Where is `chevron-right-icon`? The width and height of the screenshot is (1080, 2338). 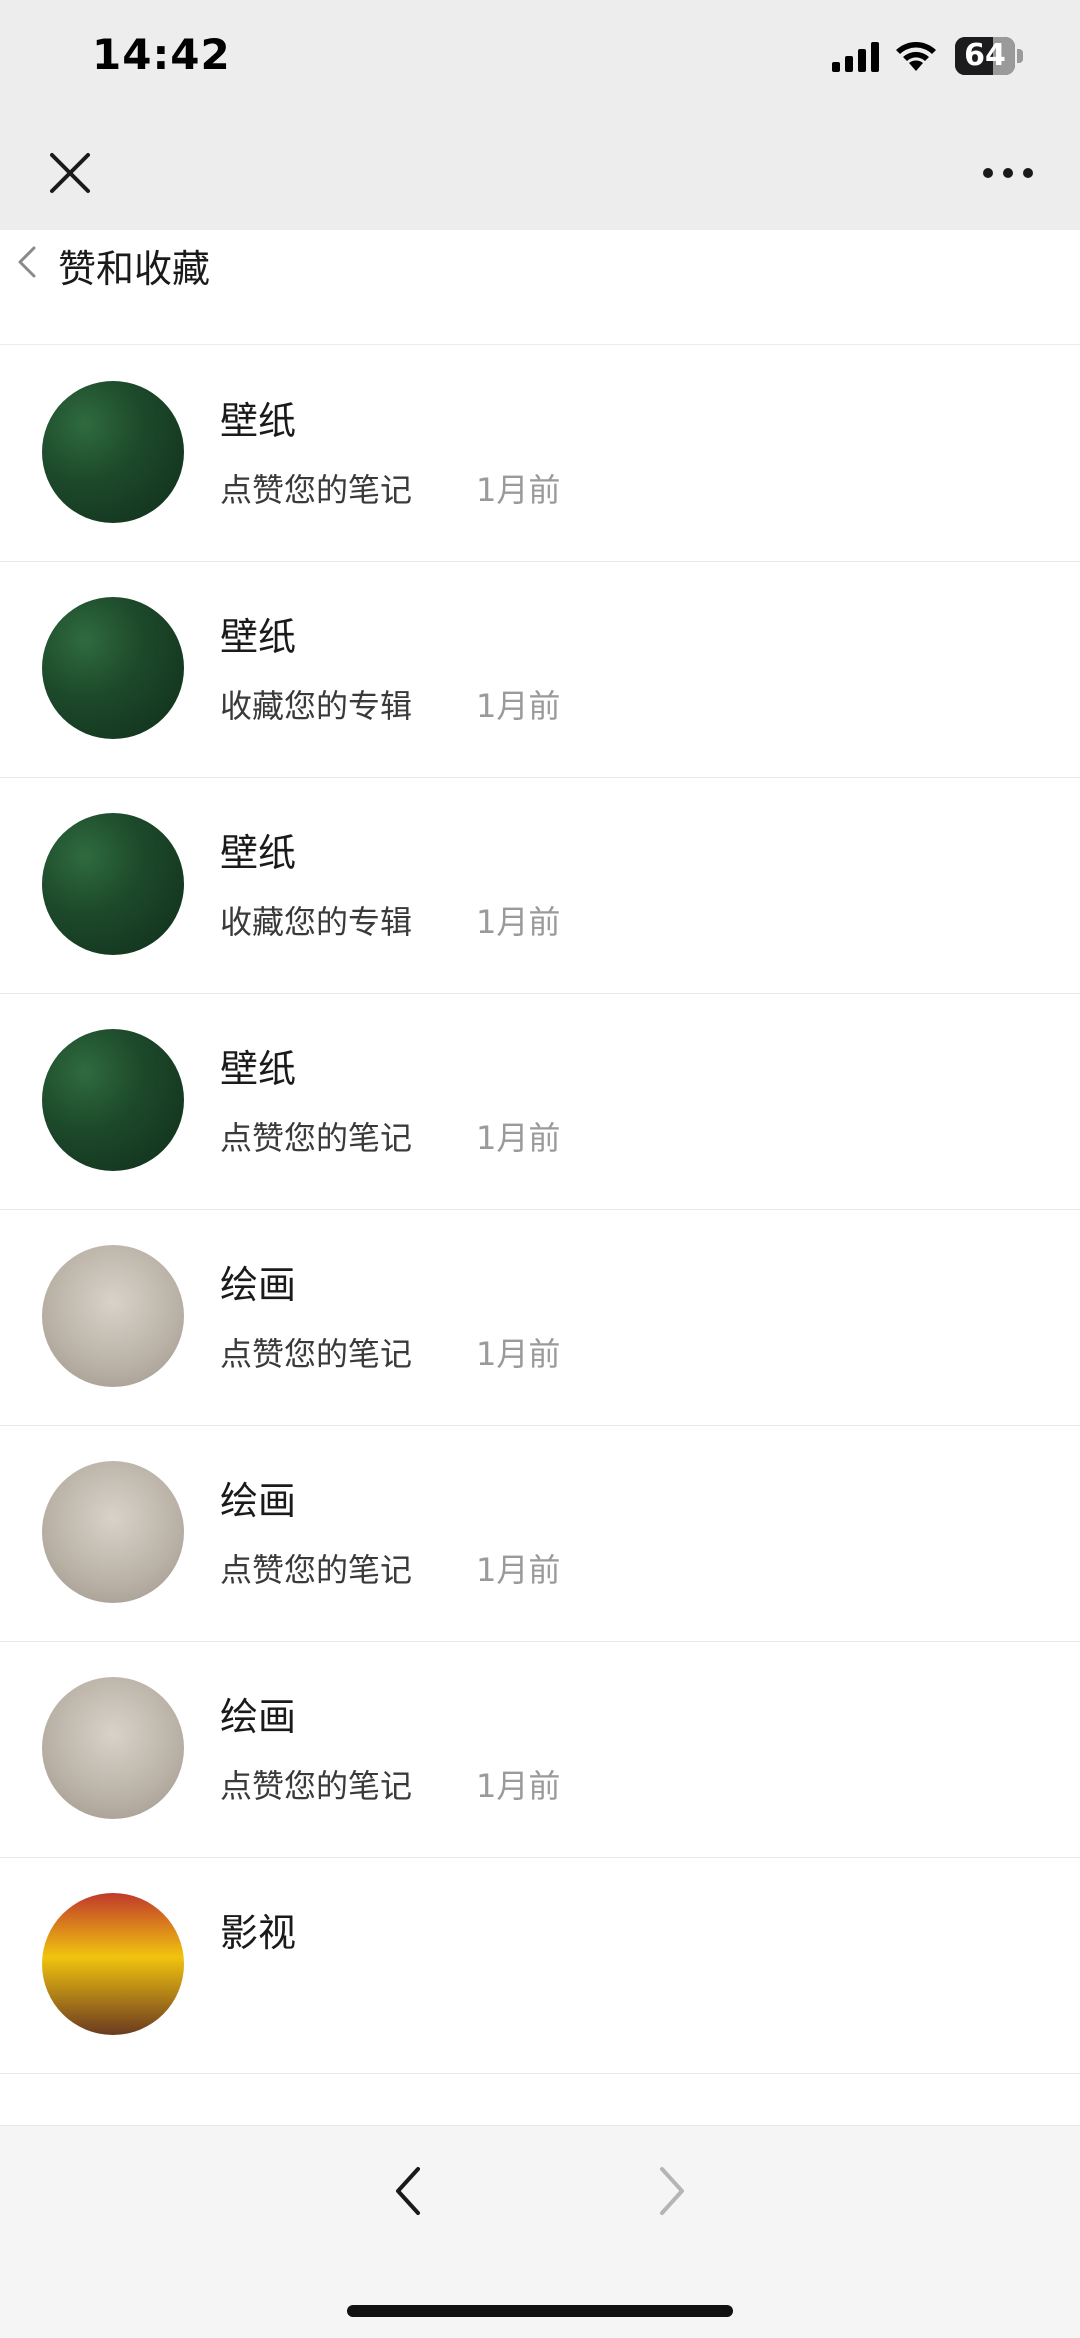
chevron-right-icon is located at coordinates (672, 2191).